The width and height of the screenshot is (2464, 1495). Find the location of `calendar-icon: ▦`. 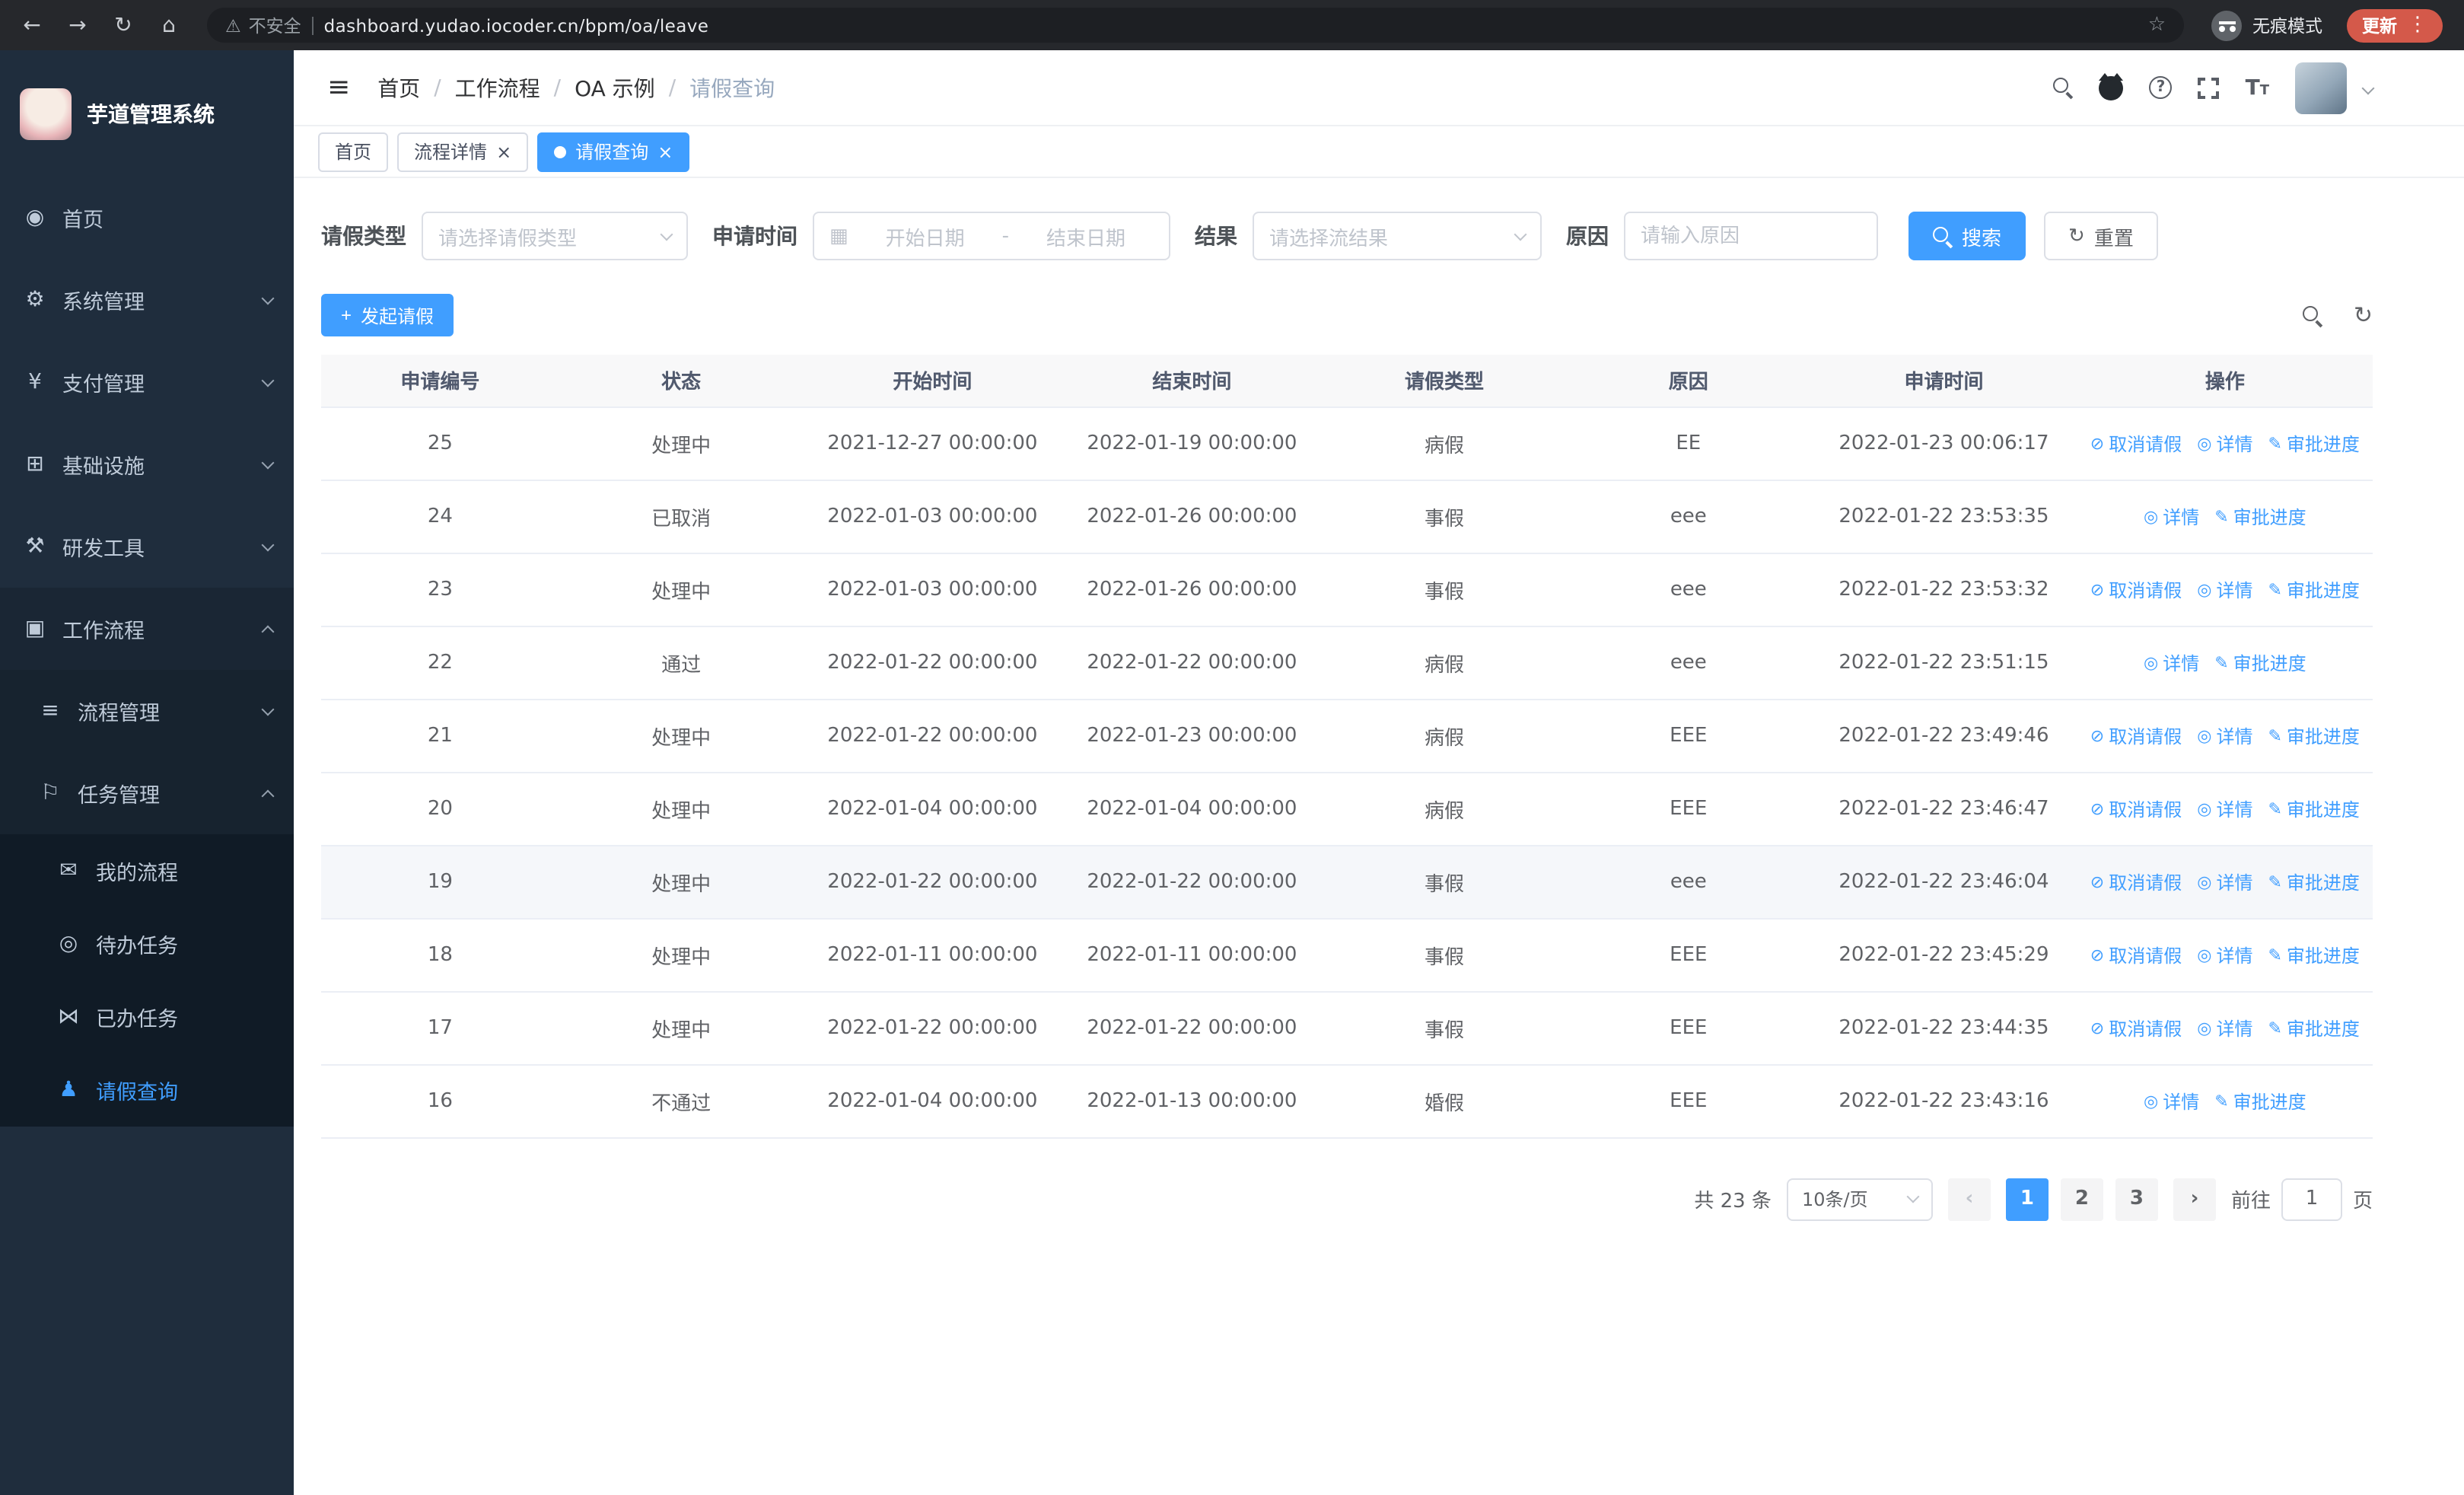

calendar-icon: ▦ is located at coordinates (839, 236).